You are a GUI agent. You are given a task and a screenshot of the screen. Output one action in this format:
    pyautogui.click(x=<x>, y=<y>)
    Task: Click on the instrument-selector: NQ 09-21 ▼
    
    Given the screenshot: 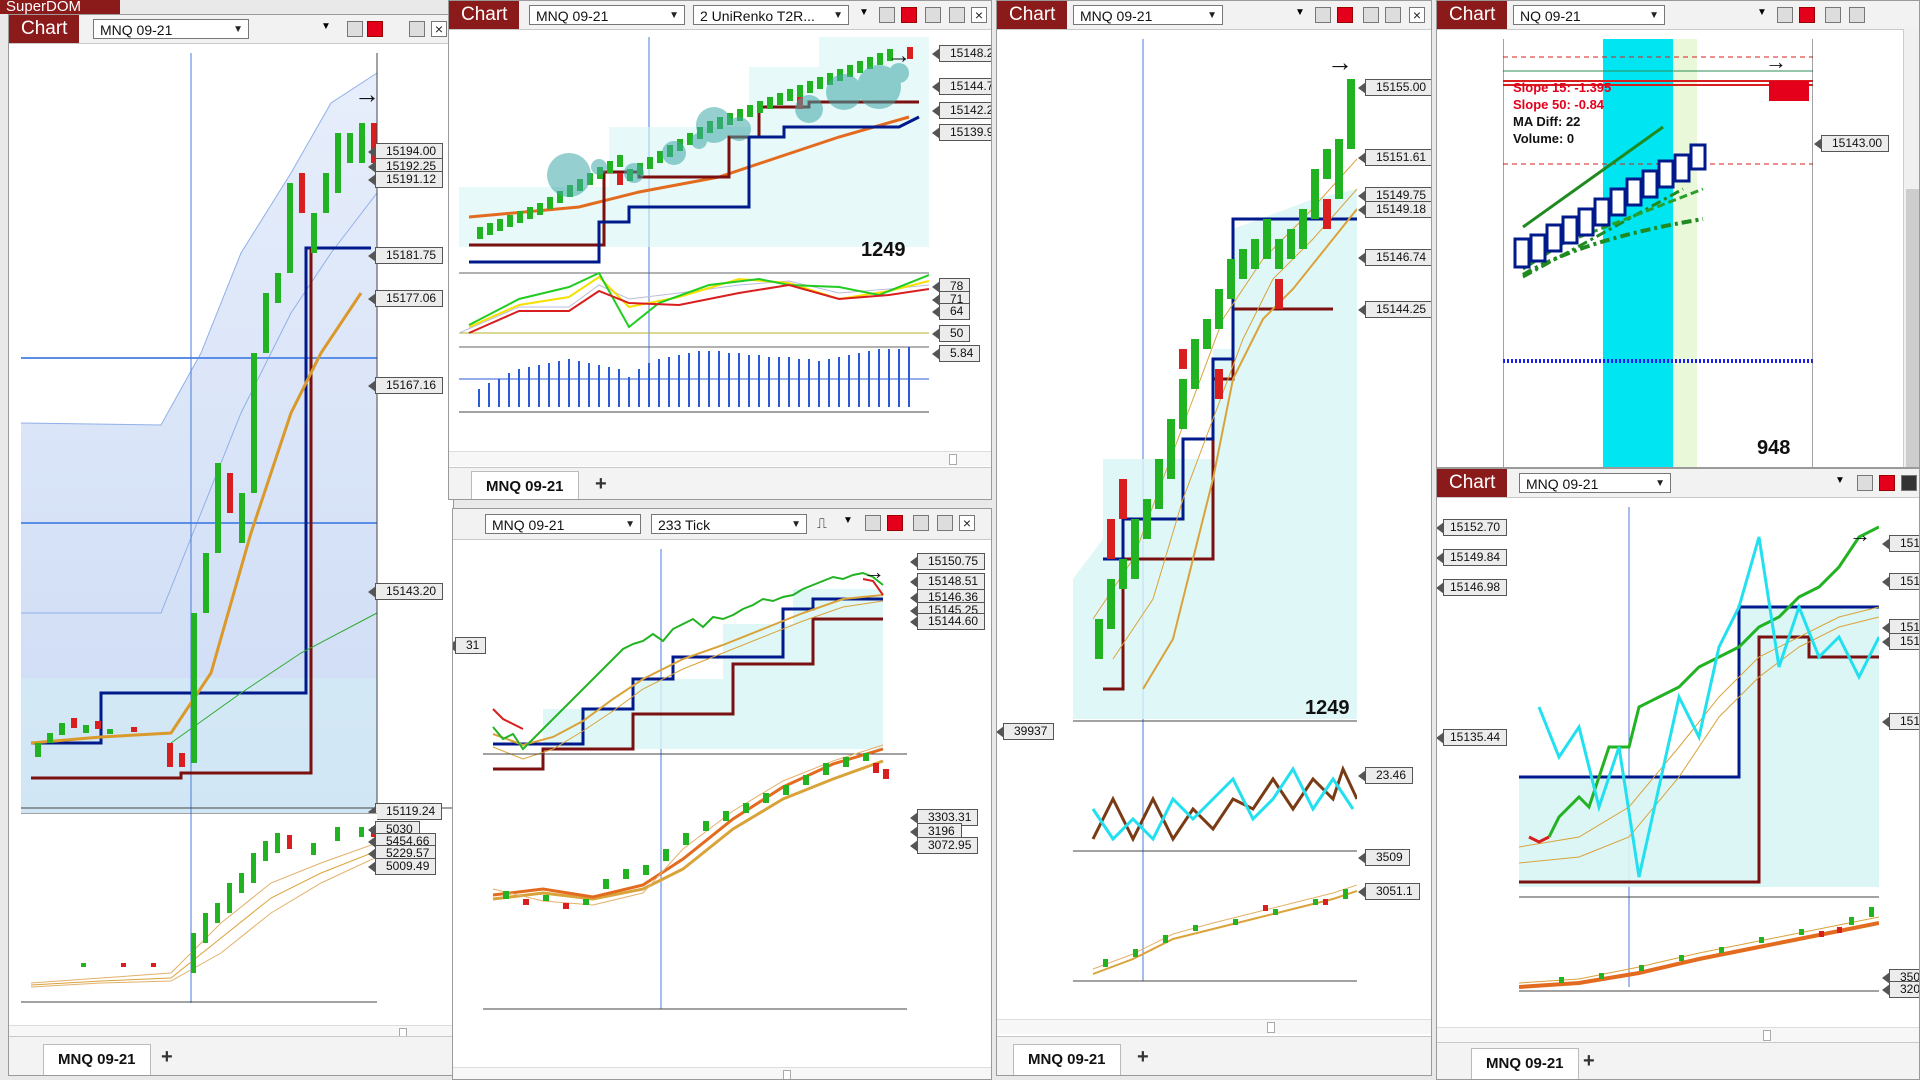 What is the action you would take?
    pyautogui.click(x=1589, y=15)
    